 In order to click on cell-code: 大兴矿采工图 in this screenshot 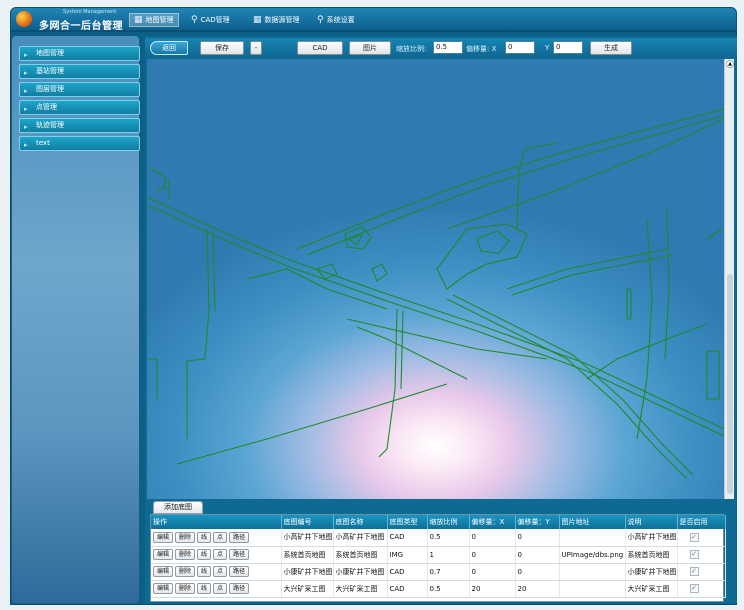, I will do `click(307, 589)`.